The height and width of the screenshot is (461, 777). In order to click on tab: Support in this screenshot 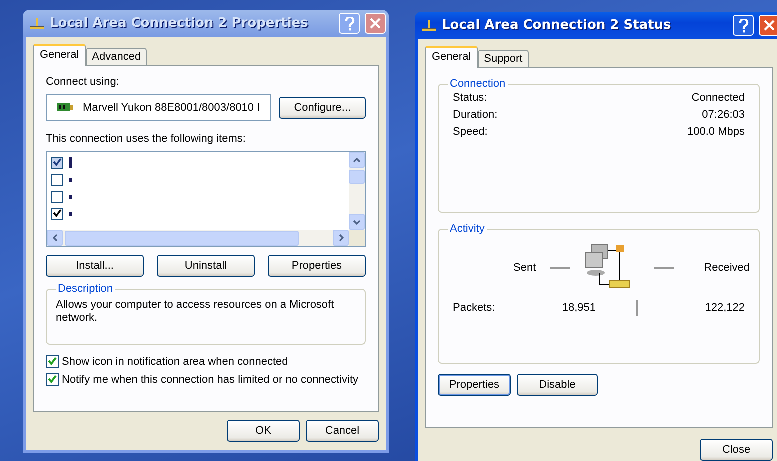, I will do `click(503, 59)`.